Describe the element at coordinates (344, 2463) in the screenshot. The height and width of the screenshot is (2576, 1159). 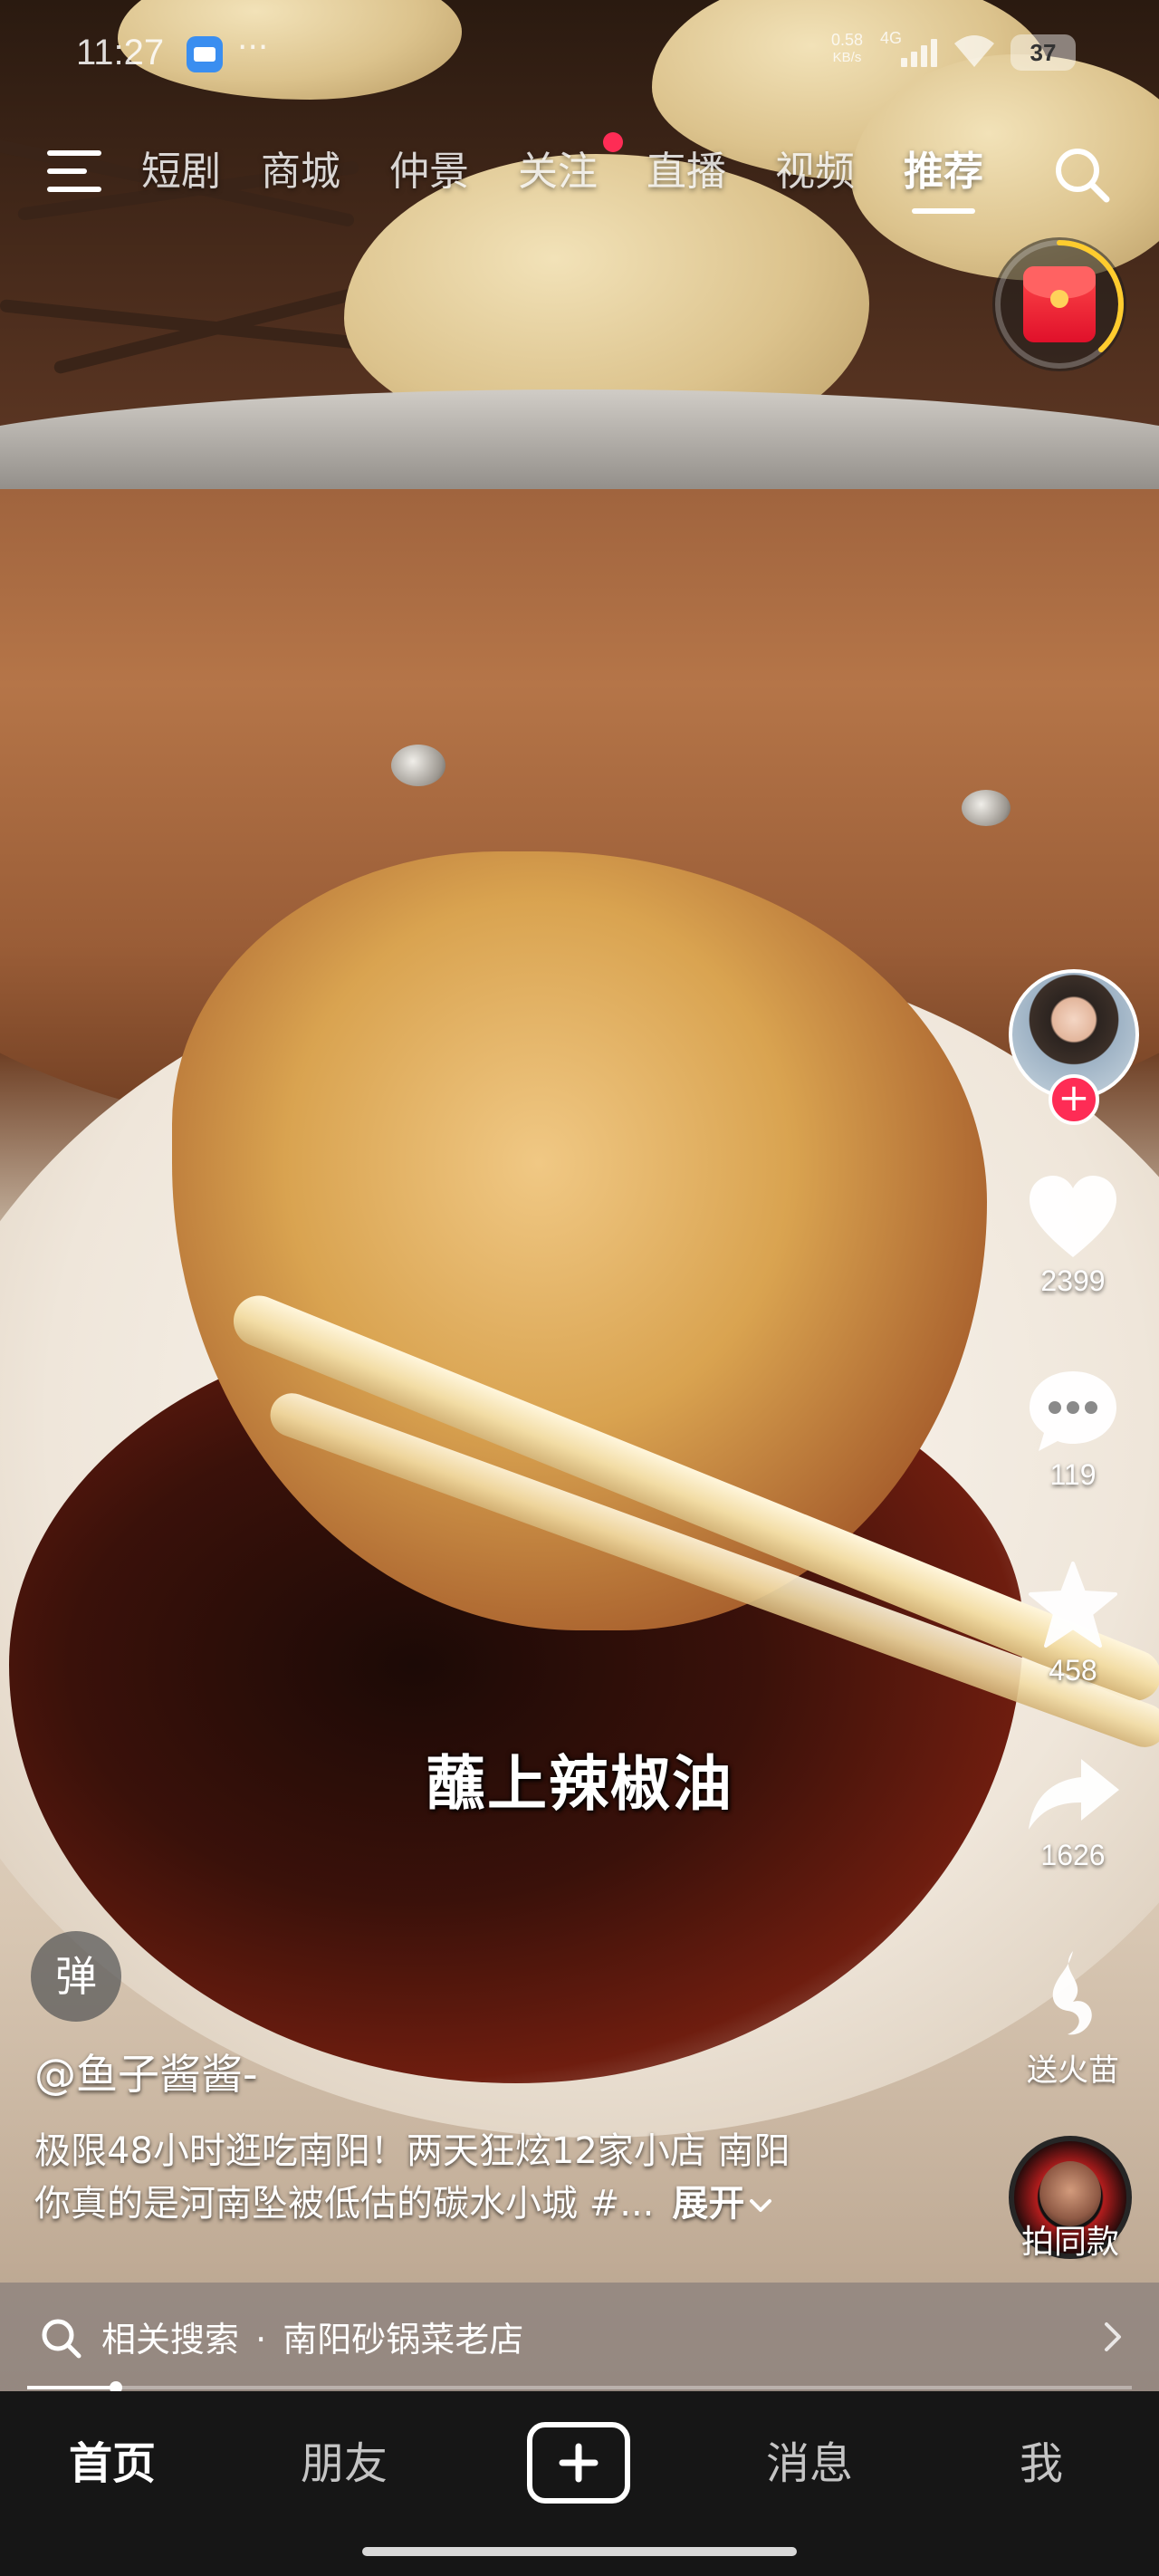
I see `tab-label: 朋友` at that location.